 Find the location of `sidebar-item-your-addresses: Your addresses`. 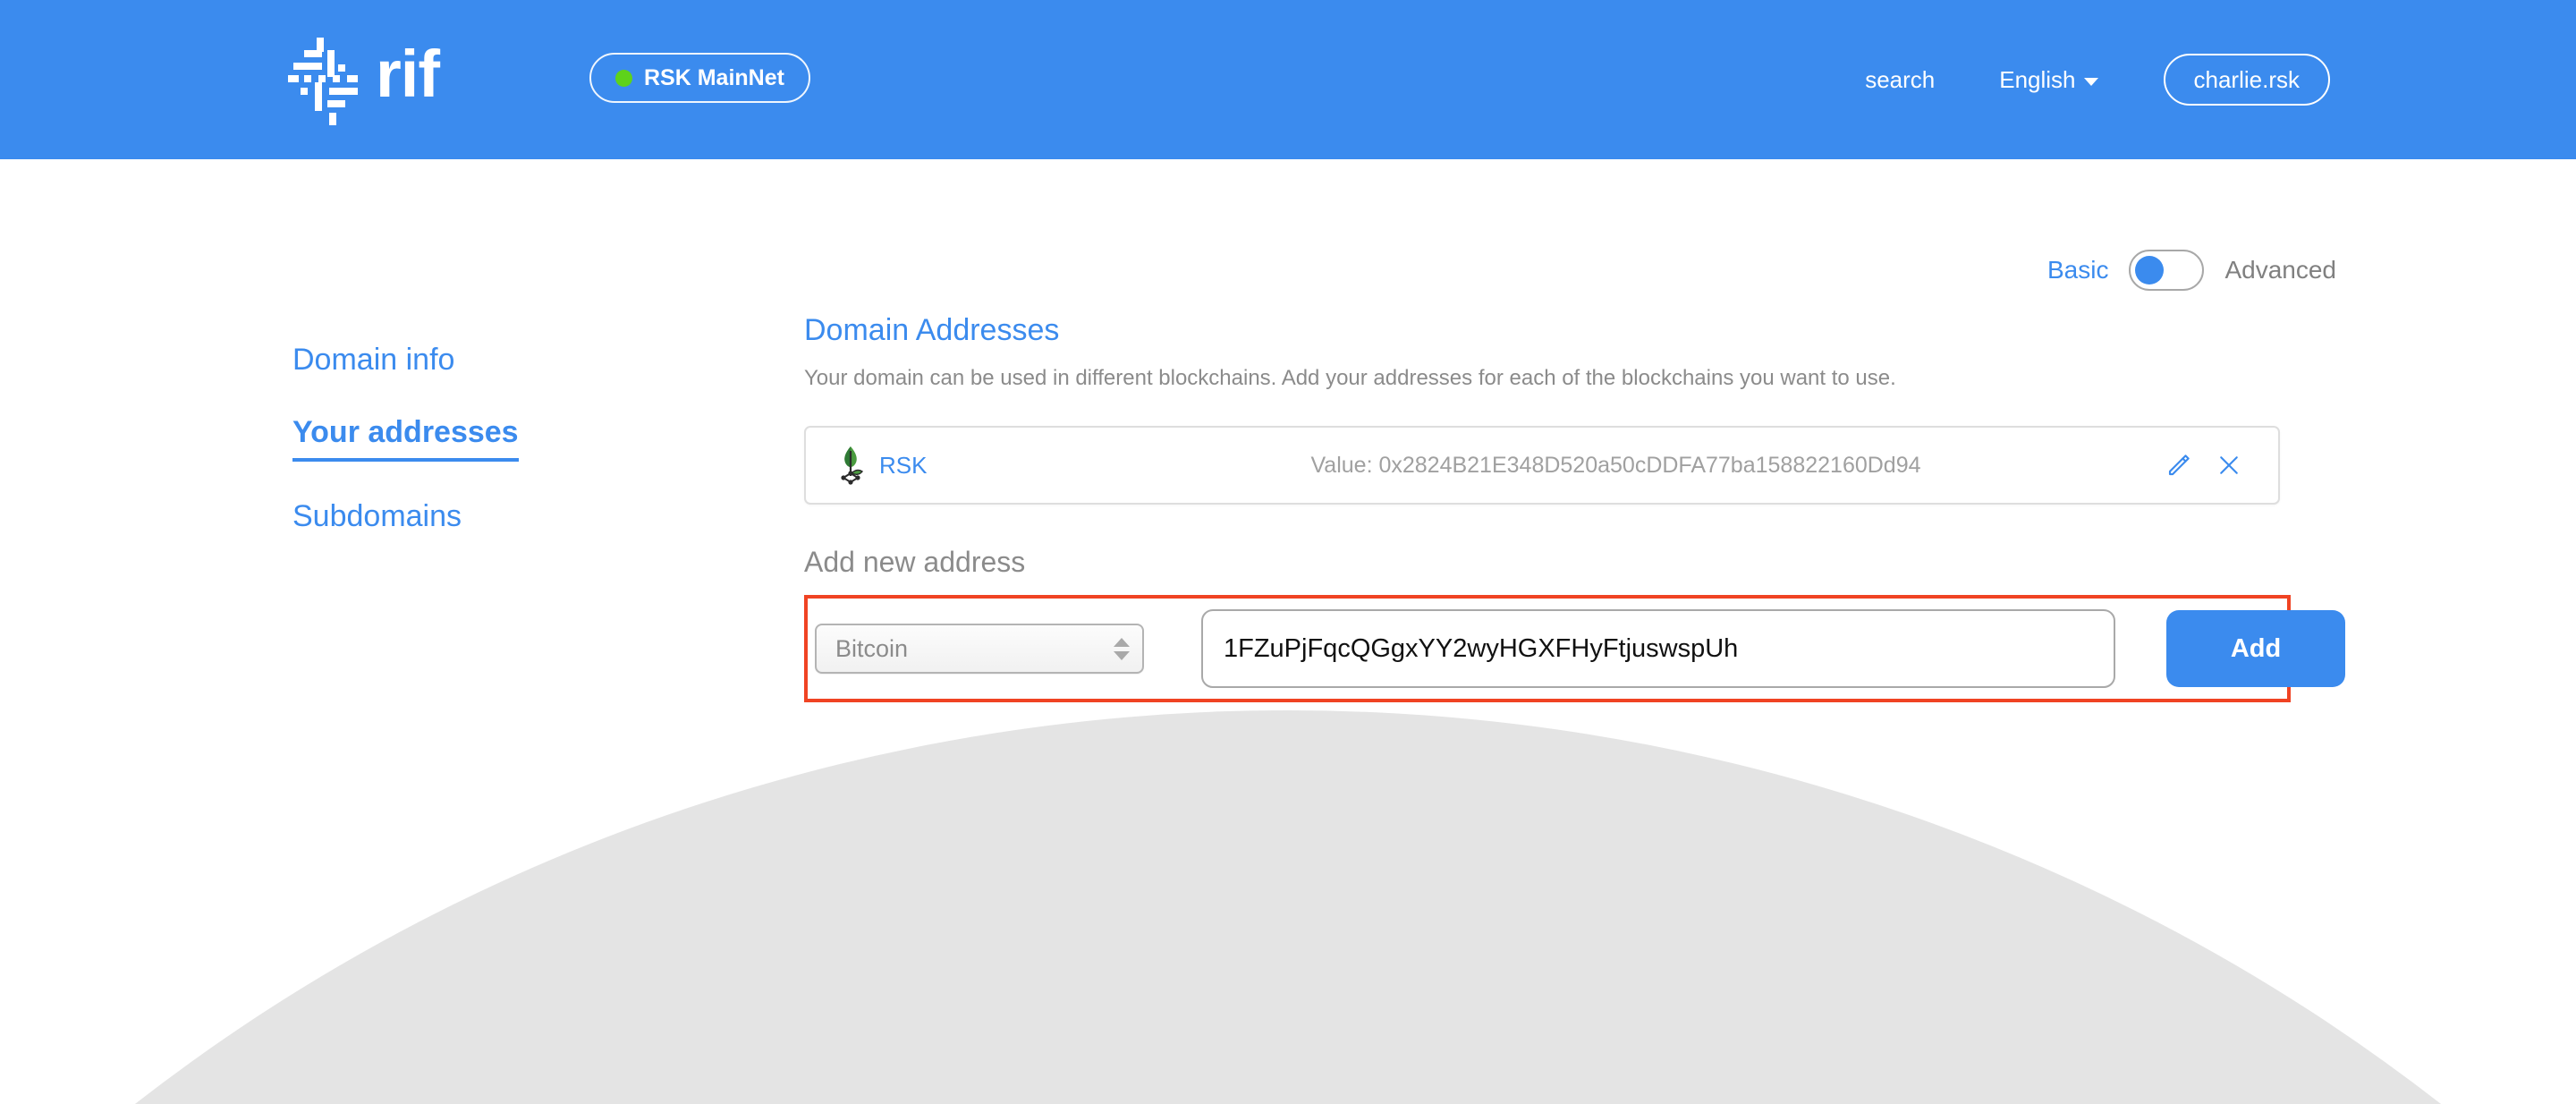

sidebar-item-your-addresses: Your addresses is located at coordinates (405, 438).